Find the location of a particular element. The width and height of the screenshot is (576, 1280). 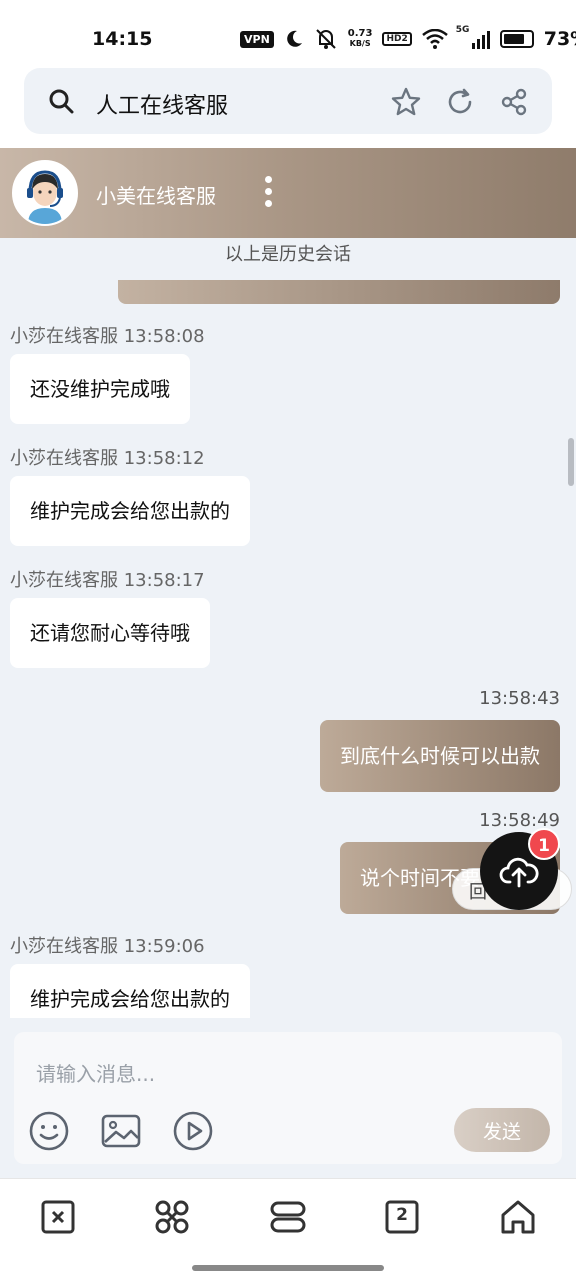

agent-avatar is located at coordinates (45, 193).